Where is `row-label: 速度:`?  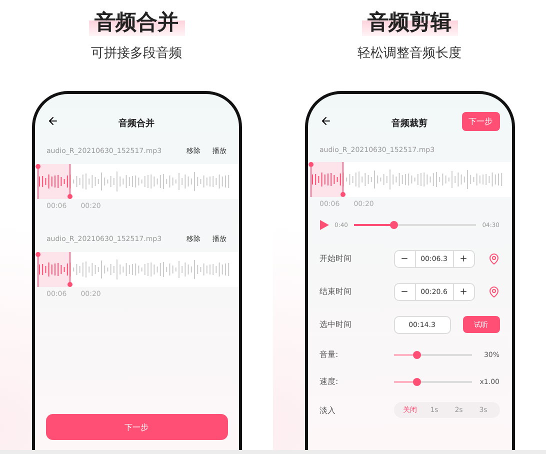
row-label: 速度: is located at coordinates (330, 381).